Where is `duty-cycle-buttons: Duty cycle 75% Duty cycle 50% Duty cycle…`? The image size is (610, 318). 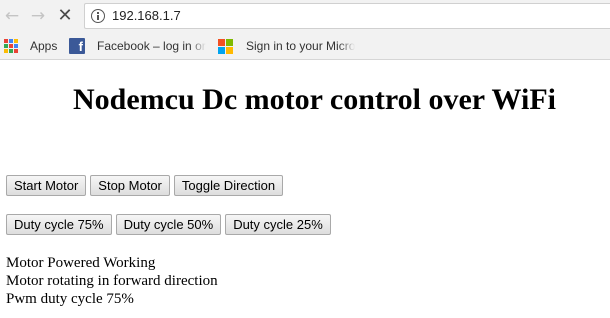
duty-cycle-buttons: Duty cycle 75% Duty cycle 50% Duty cycle… is located at coordinates (168, 224).